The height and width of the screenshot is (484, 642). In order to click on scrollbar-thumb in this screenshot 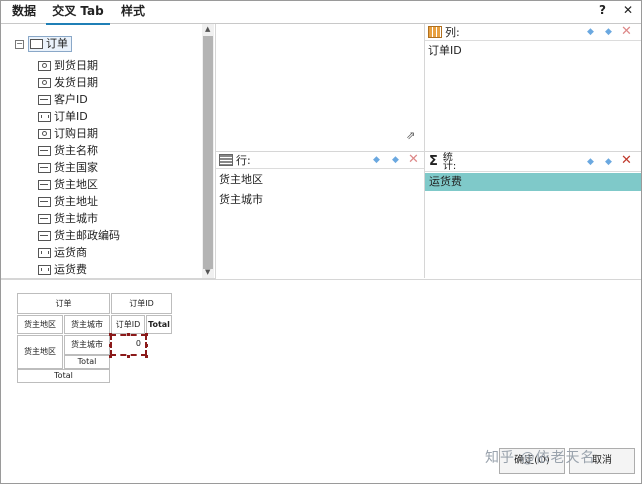, I will do `click(208, 152)`.